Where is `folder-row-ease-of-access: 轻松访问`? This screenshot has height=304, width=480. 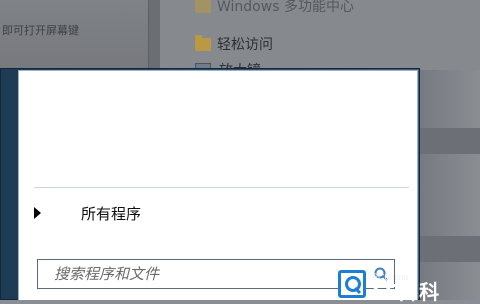
folder-row-ease-of-access: 轻松访问 is located at coordinates (234, 44).